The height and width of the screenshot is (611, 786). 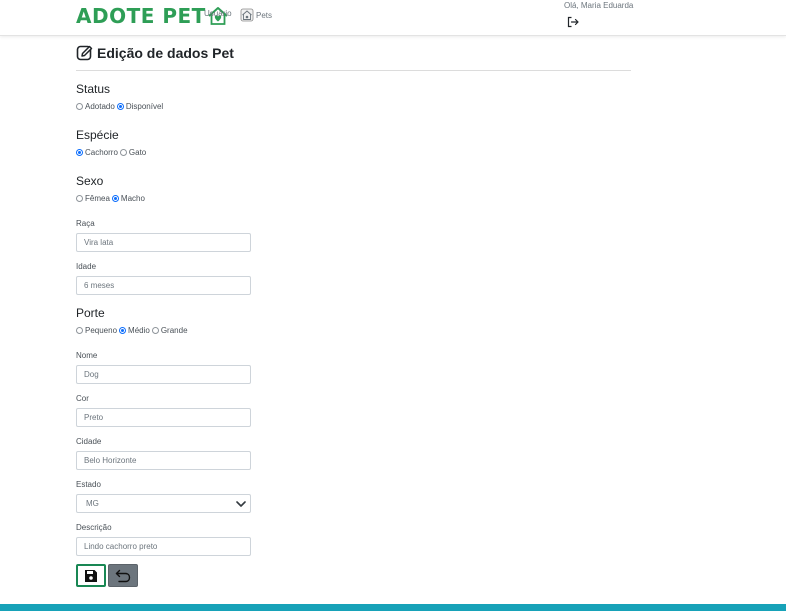 I want to click on estado-select: MG, so click(x=163, y=503).